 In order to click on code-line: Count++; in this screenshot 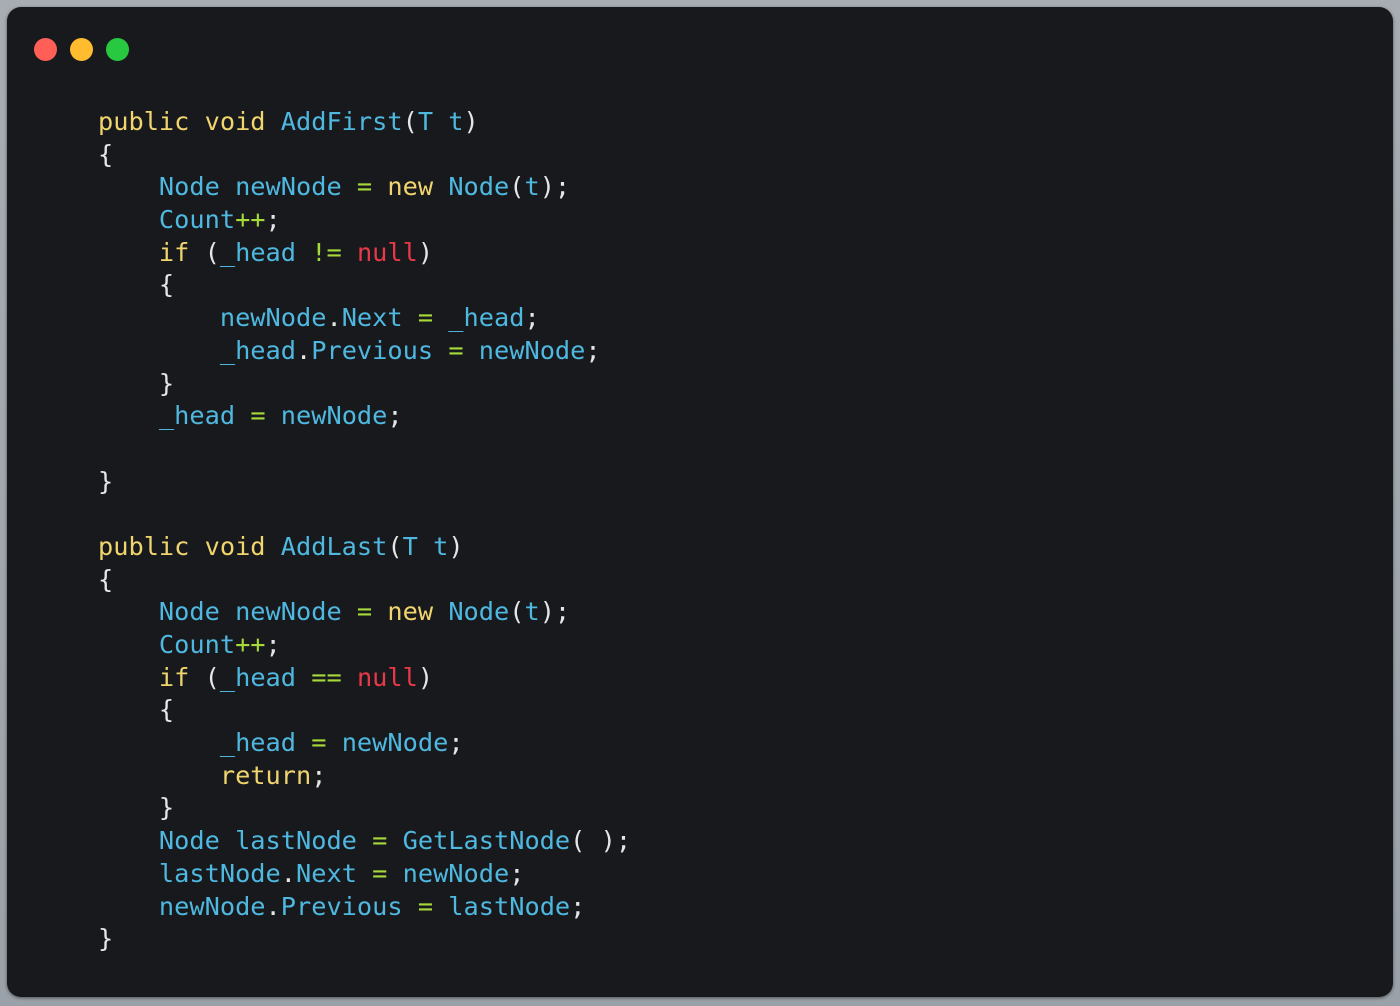, I will do `click(364, 645)`.